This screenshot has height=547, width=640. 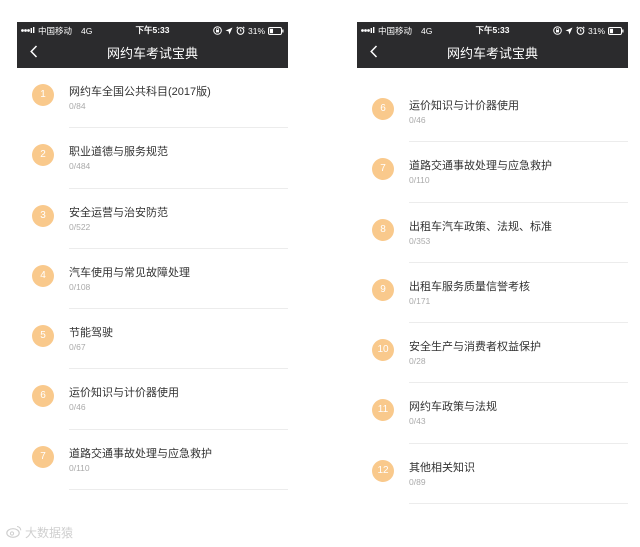 I want to click on chapter-title: 安全运营与治安防范, so click(x=118, y=212).